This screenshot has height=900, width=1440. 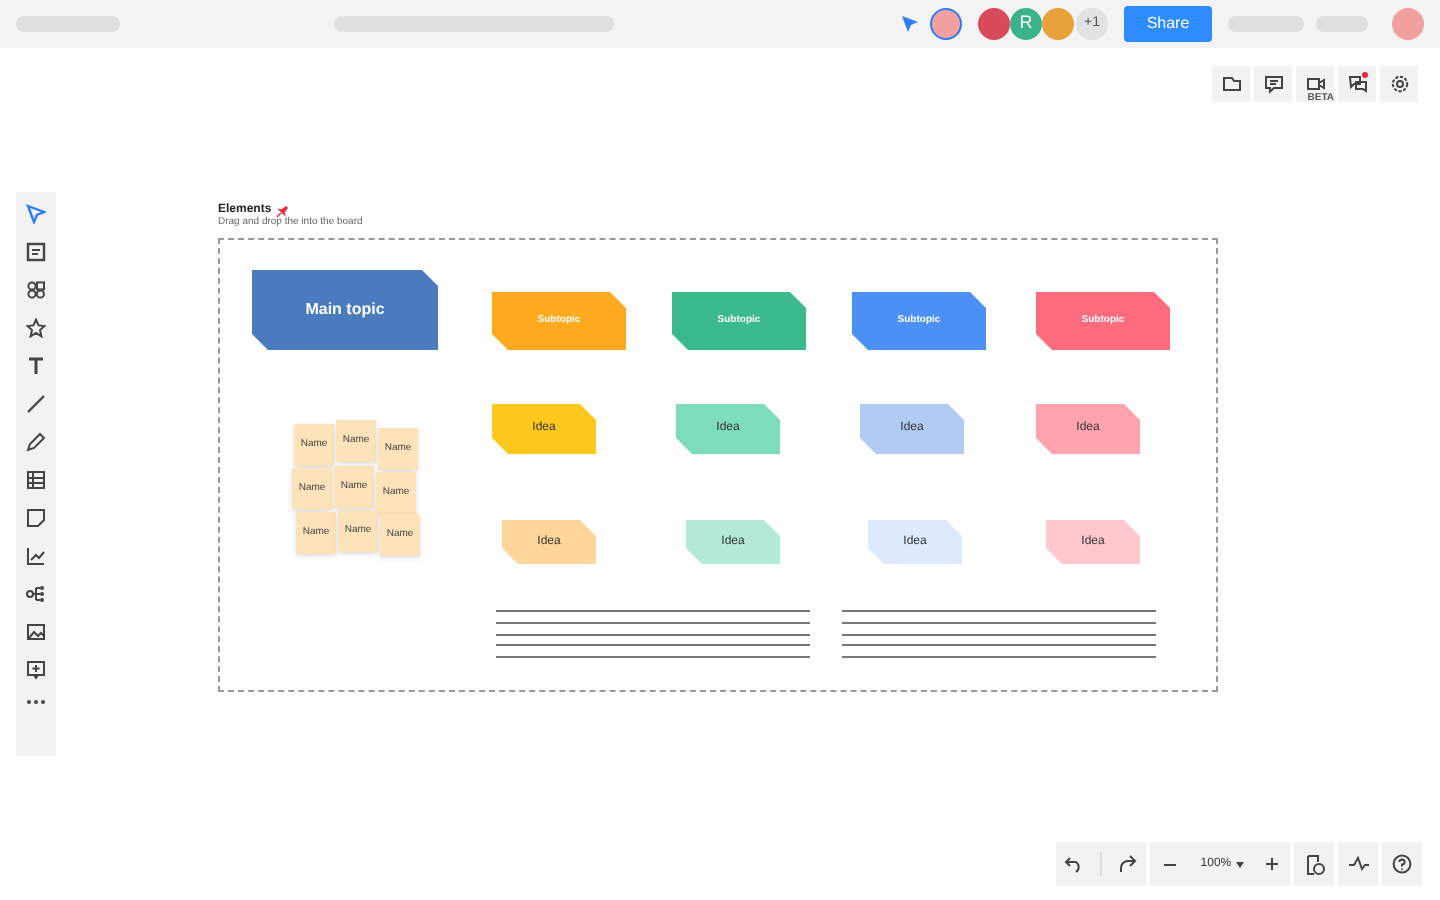 I want to click on sticky-note-icon, so click(x=36, y=518).